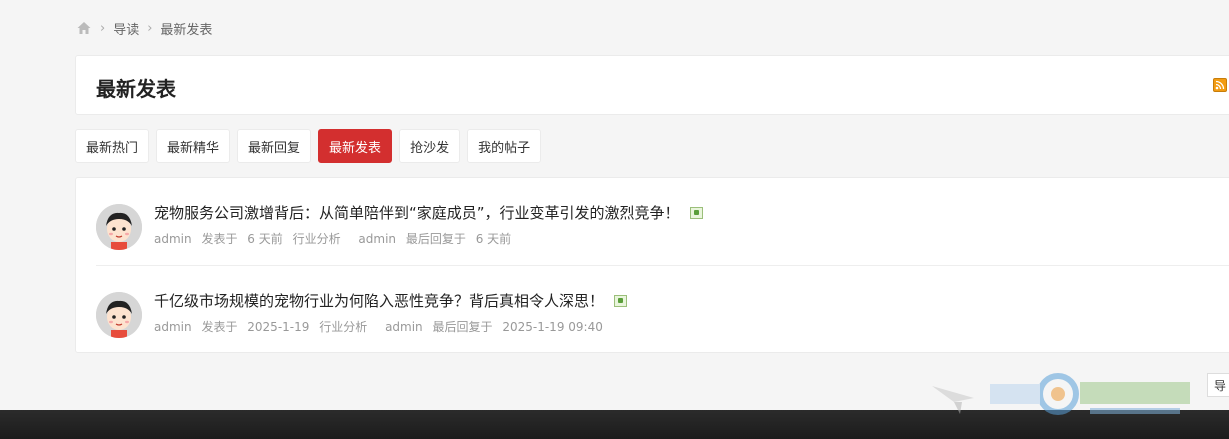 This screenshot has width=1229, height=439. What do you see at coordinates (278, 327) in the screenshot?
I see `posted-time: 2025-1-19` at bounding box center [278, 327].